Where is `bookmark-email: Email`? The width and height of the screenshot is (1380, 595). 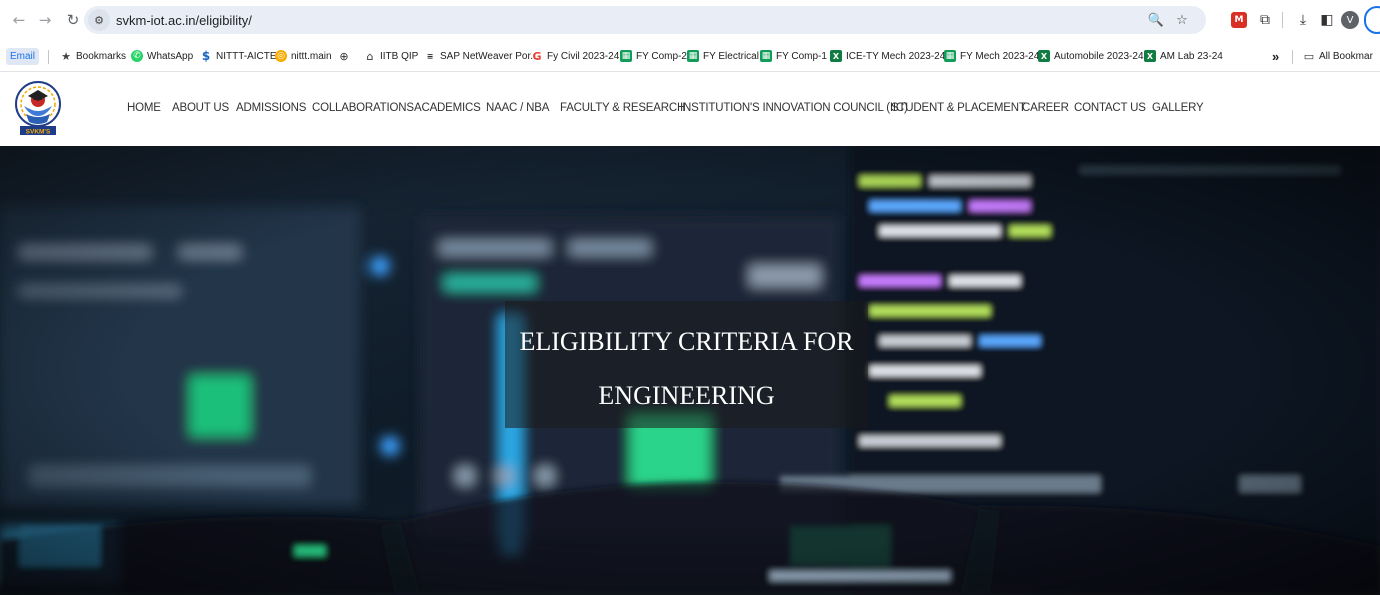 bookmark-email: Email is located at coordinates (23, 56).